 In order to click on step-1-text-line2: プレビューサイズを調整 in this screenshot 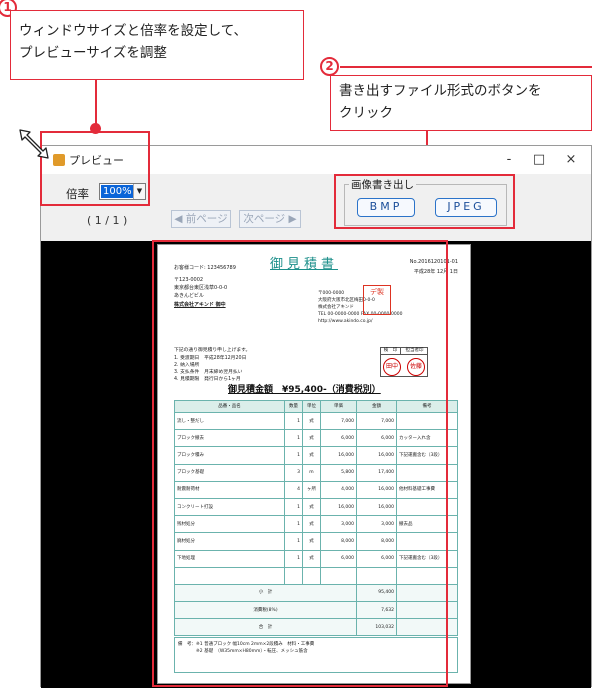, I will do `click(93, 53)`.